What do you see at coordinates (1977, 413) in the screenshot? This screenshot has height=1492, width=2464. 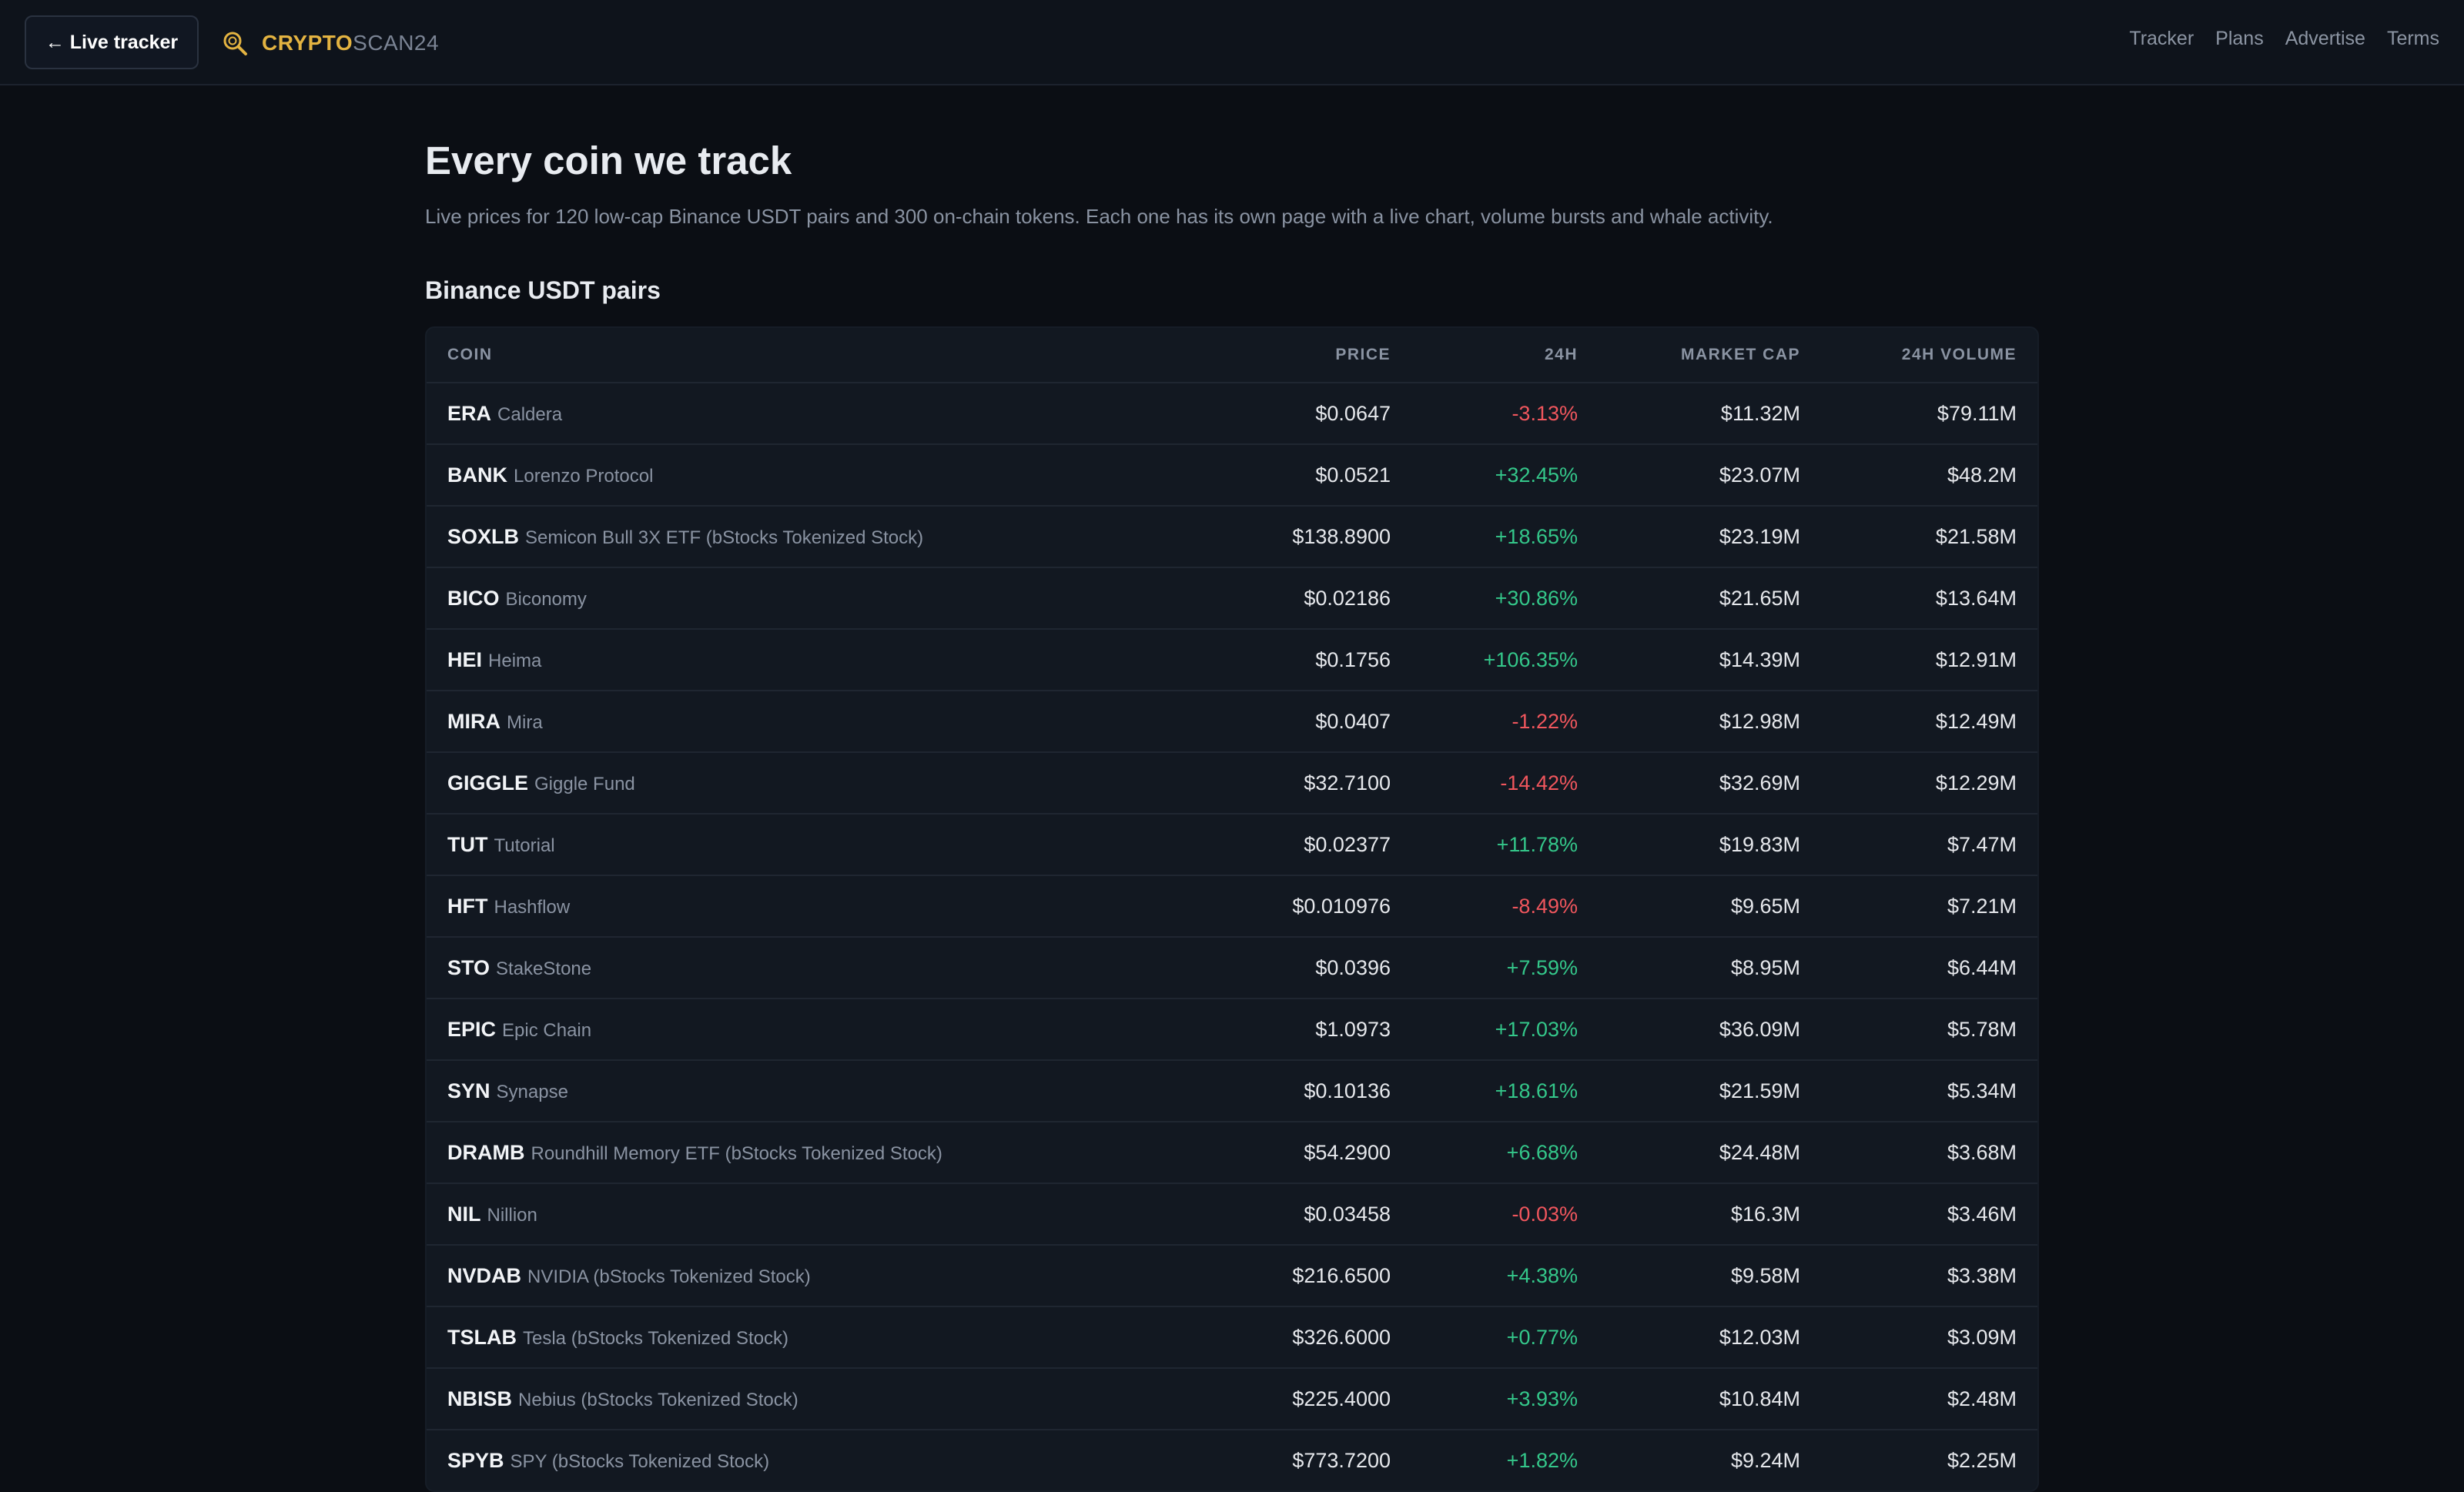 I see `volume-24h-cell: $79.11M` at bounding box center [1977, 413].